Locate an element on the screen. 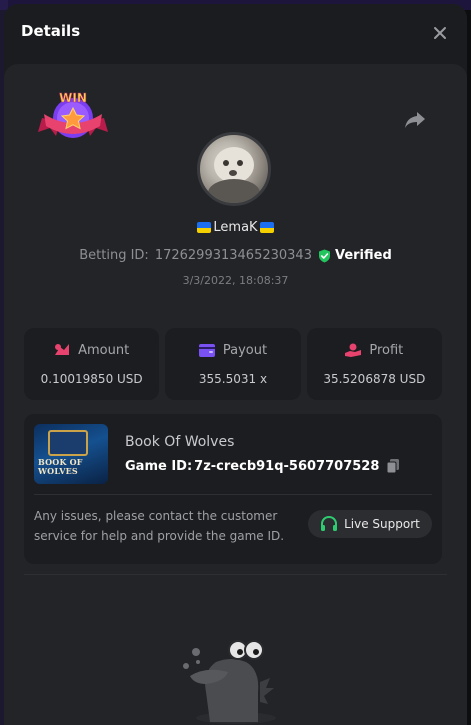  user-avatar is located at coordinates (234, 169).